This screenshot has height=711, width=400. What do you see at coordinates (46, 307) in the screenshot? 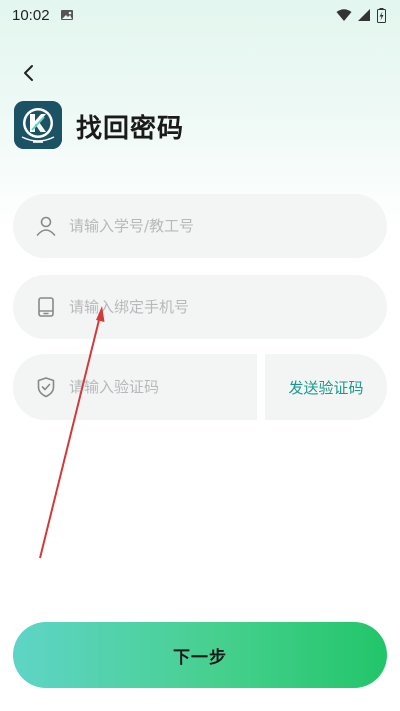
I see `phone-icon` at bounding box center [46, 307].